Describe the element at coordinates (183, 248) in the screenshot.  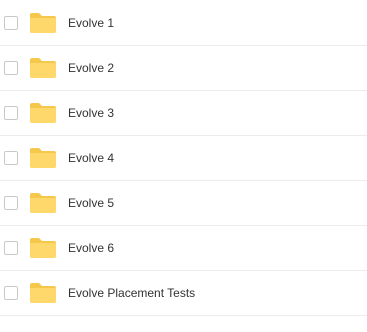
I see `list-item: Evolve 6` at that location.